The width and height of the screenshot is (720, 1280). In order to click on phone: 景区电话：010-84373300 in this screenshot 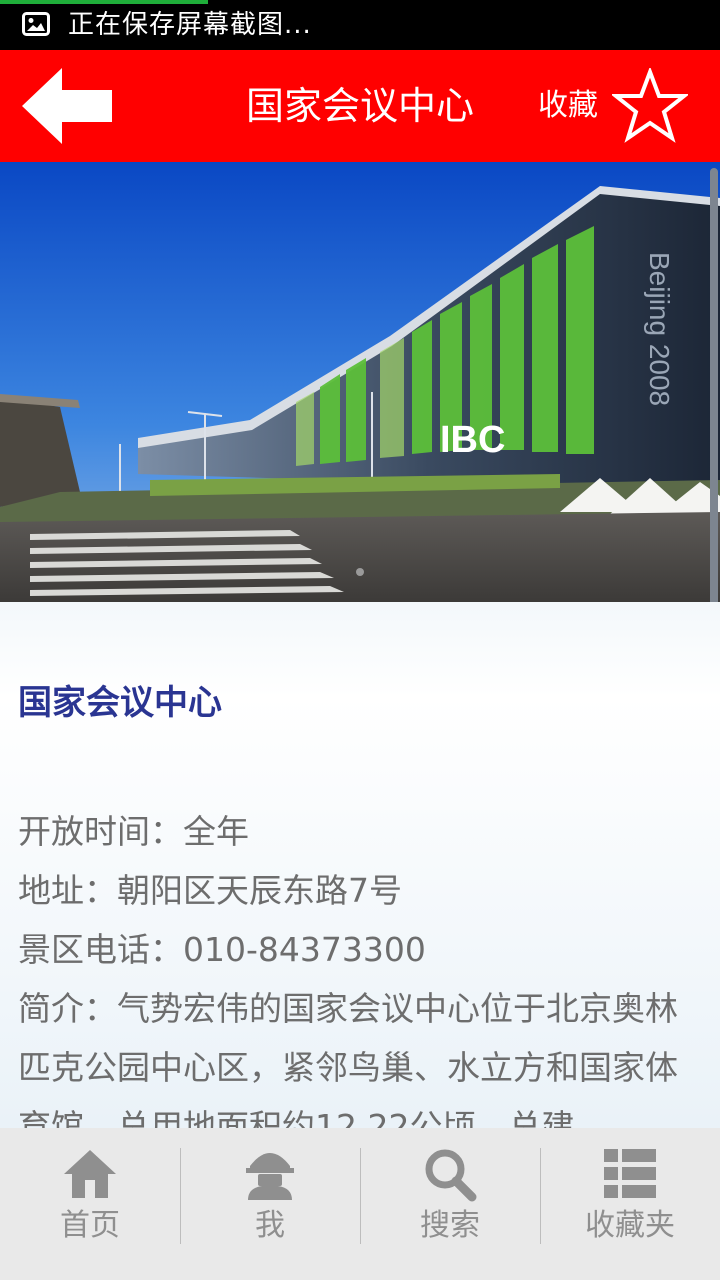, I will do `click(222, 949)`.